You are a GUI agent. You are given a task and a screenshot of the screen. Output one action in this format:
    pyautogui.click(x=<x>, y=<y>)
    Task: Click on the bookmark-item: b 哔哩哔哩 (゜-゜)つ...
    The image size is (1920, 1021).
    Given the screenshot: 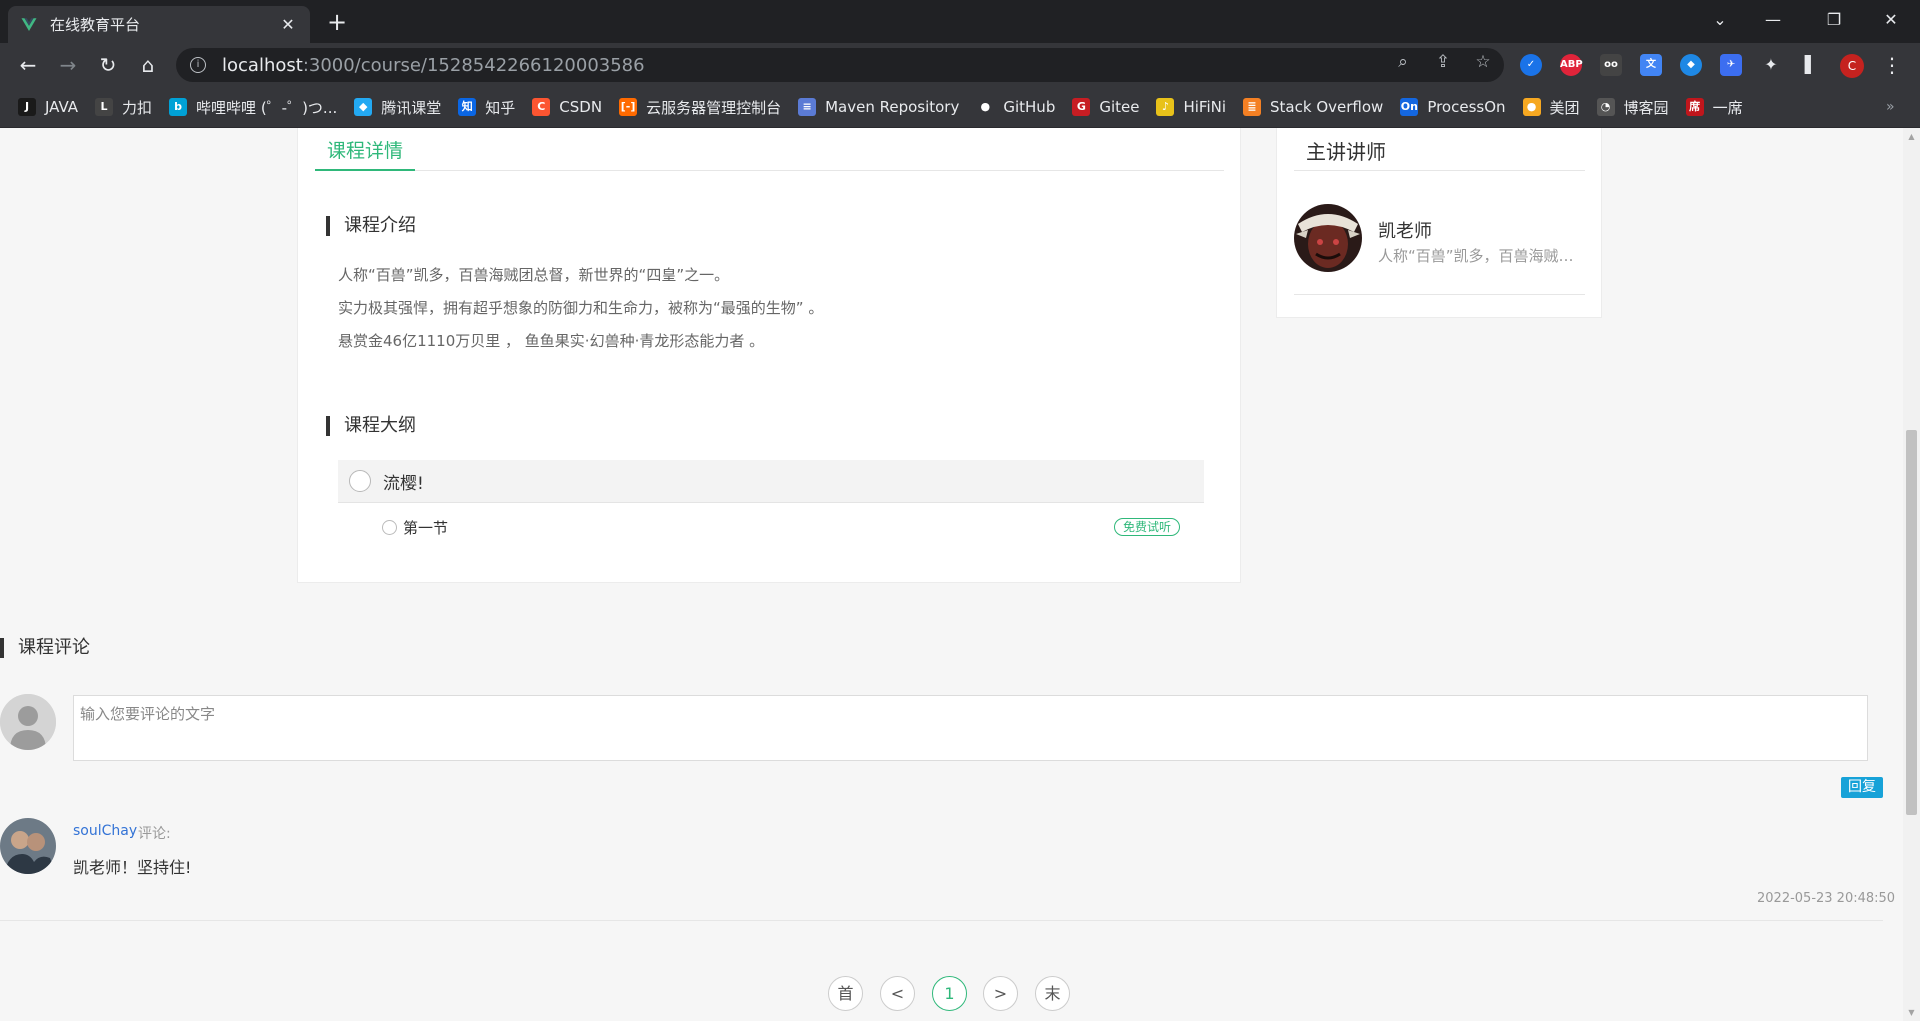 What is the action you would take?
    pyautogui.click(x=253, y=107)
    